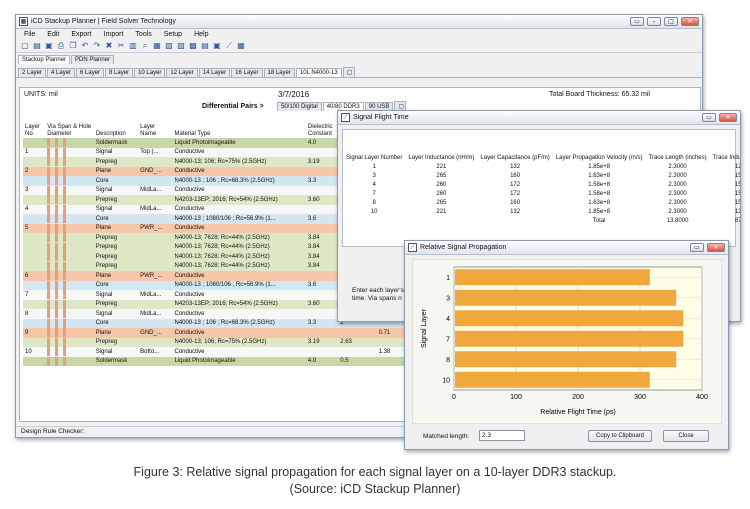 This screenshot has width=750, height=509. What do you see at coordinates (322, 247) in the screenshot?
I see `dielectric-constant-cell: 3.84` at bounding box center [322, 247].